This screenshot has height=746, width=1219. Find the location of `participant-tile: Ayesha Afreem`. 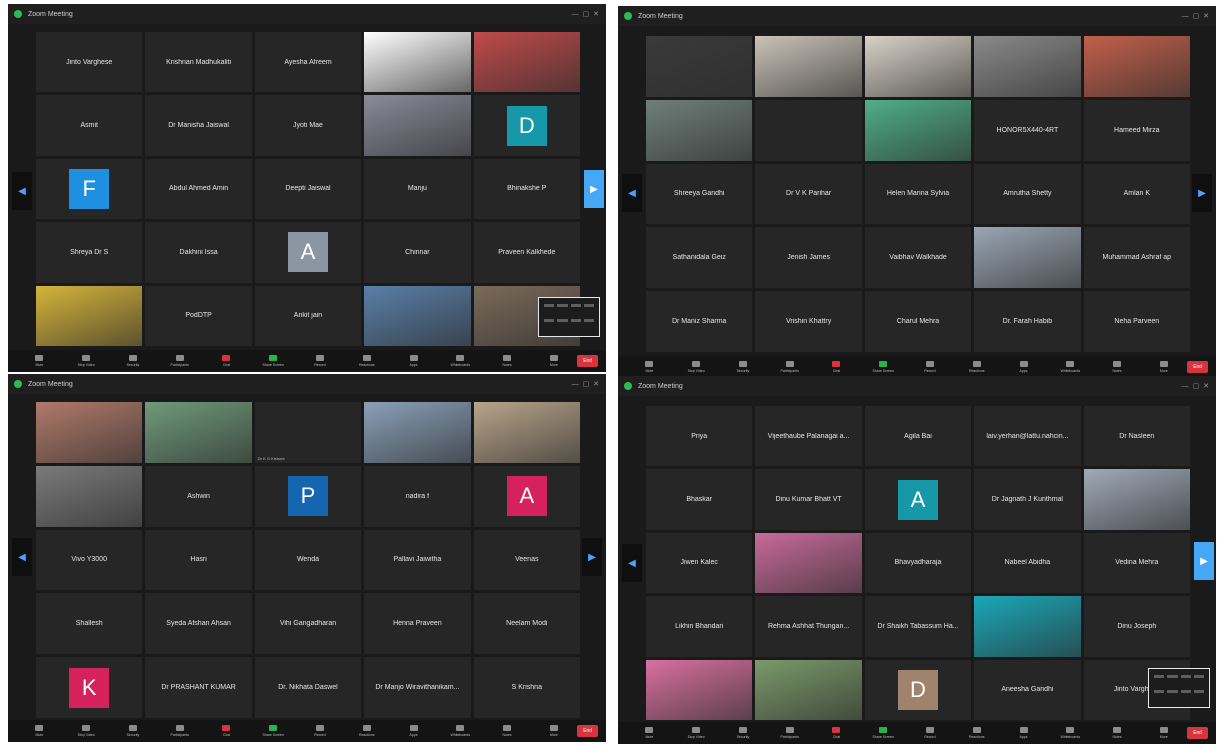

participant-tile: Ayesha Afreem is located at coordinates (308, 62).